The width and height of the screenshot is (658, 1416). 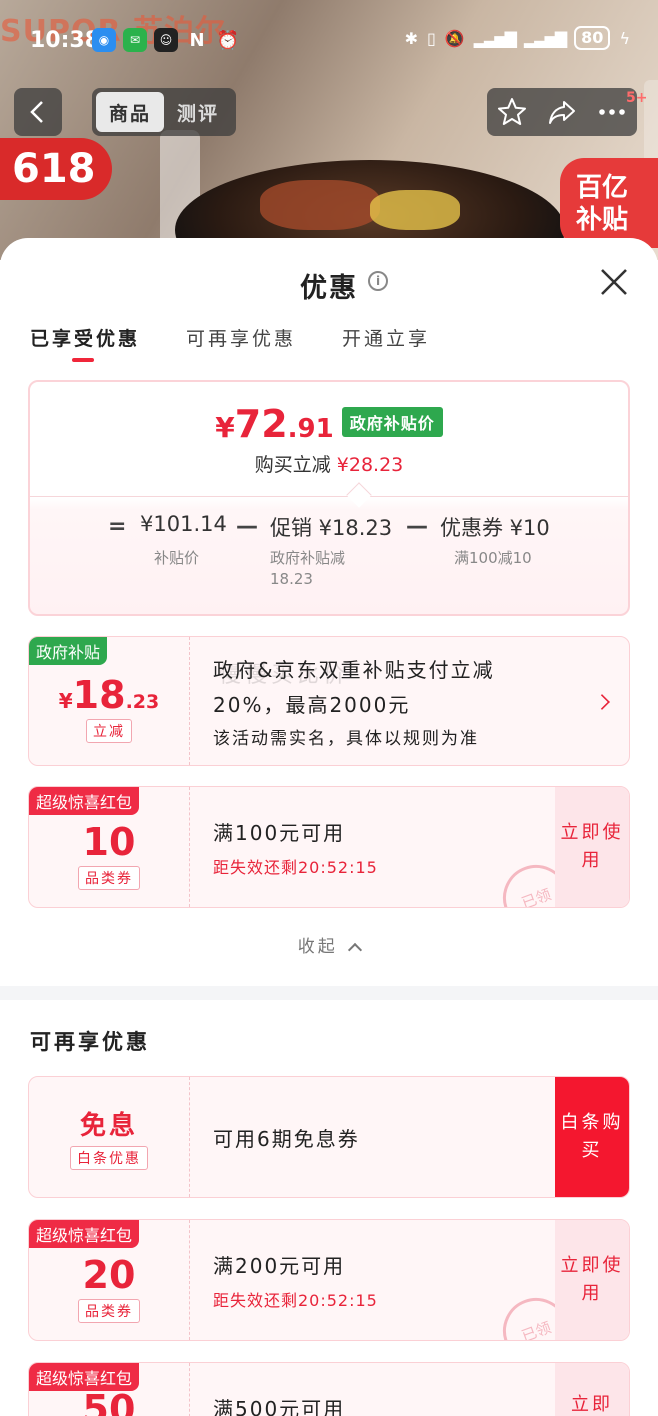 I want to click on tab-activate: 开通立享, so click(x=386, y=337).